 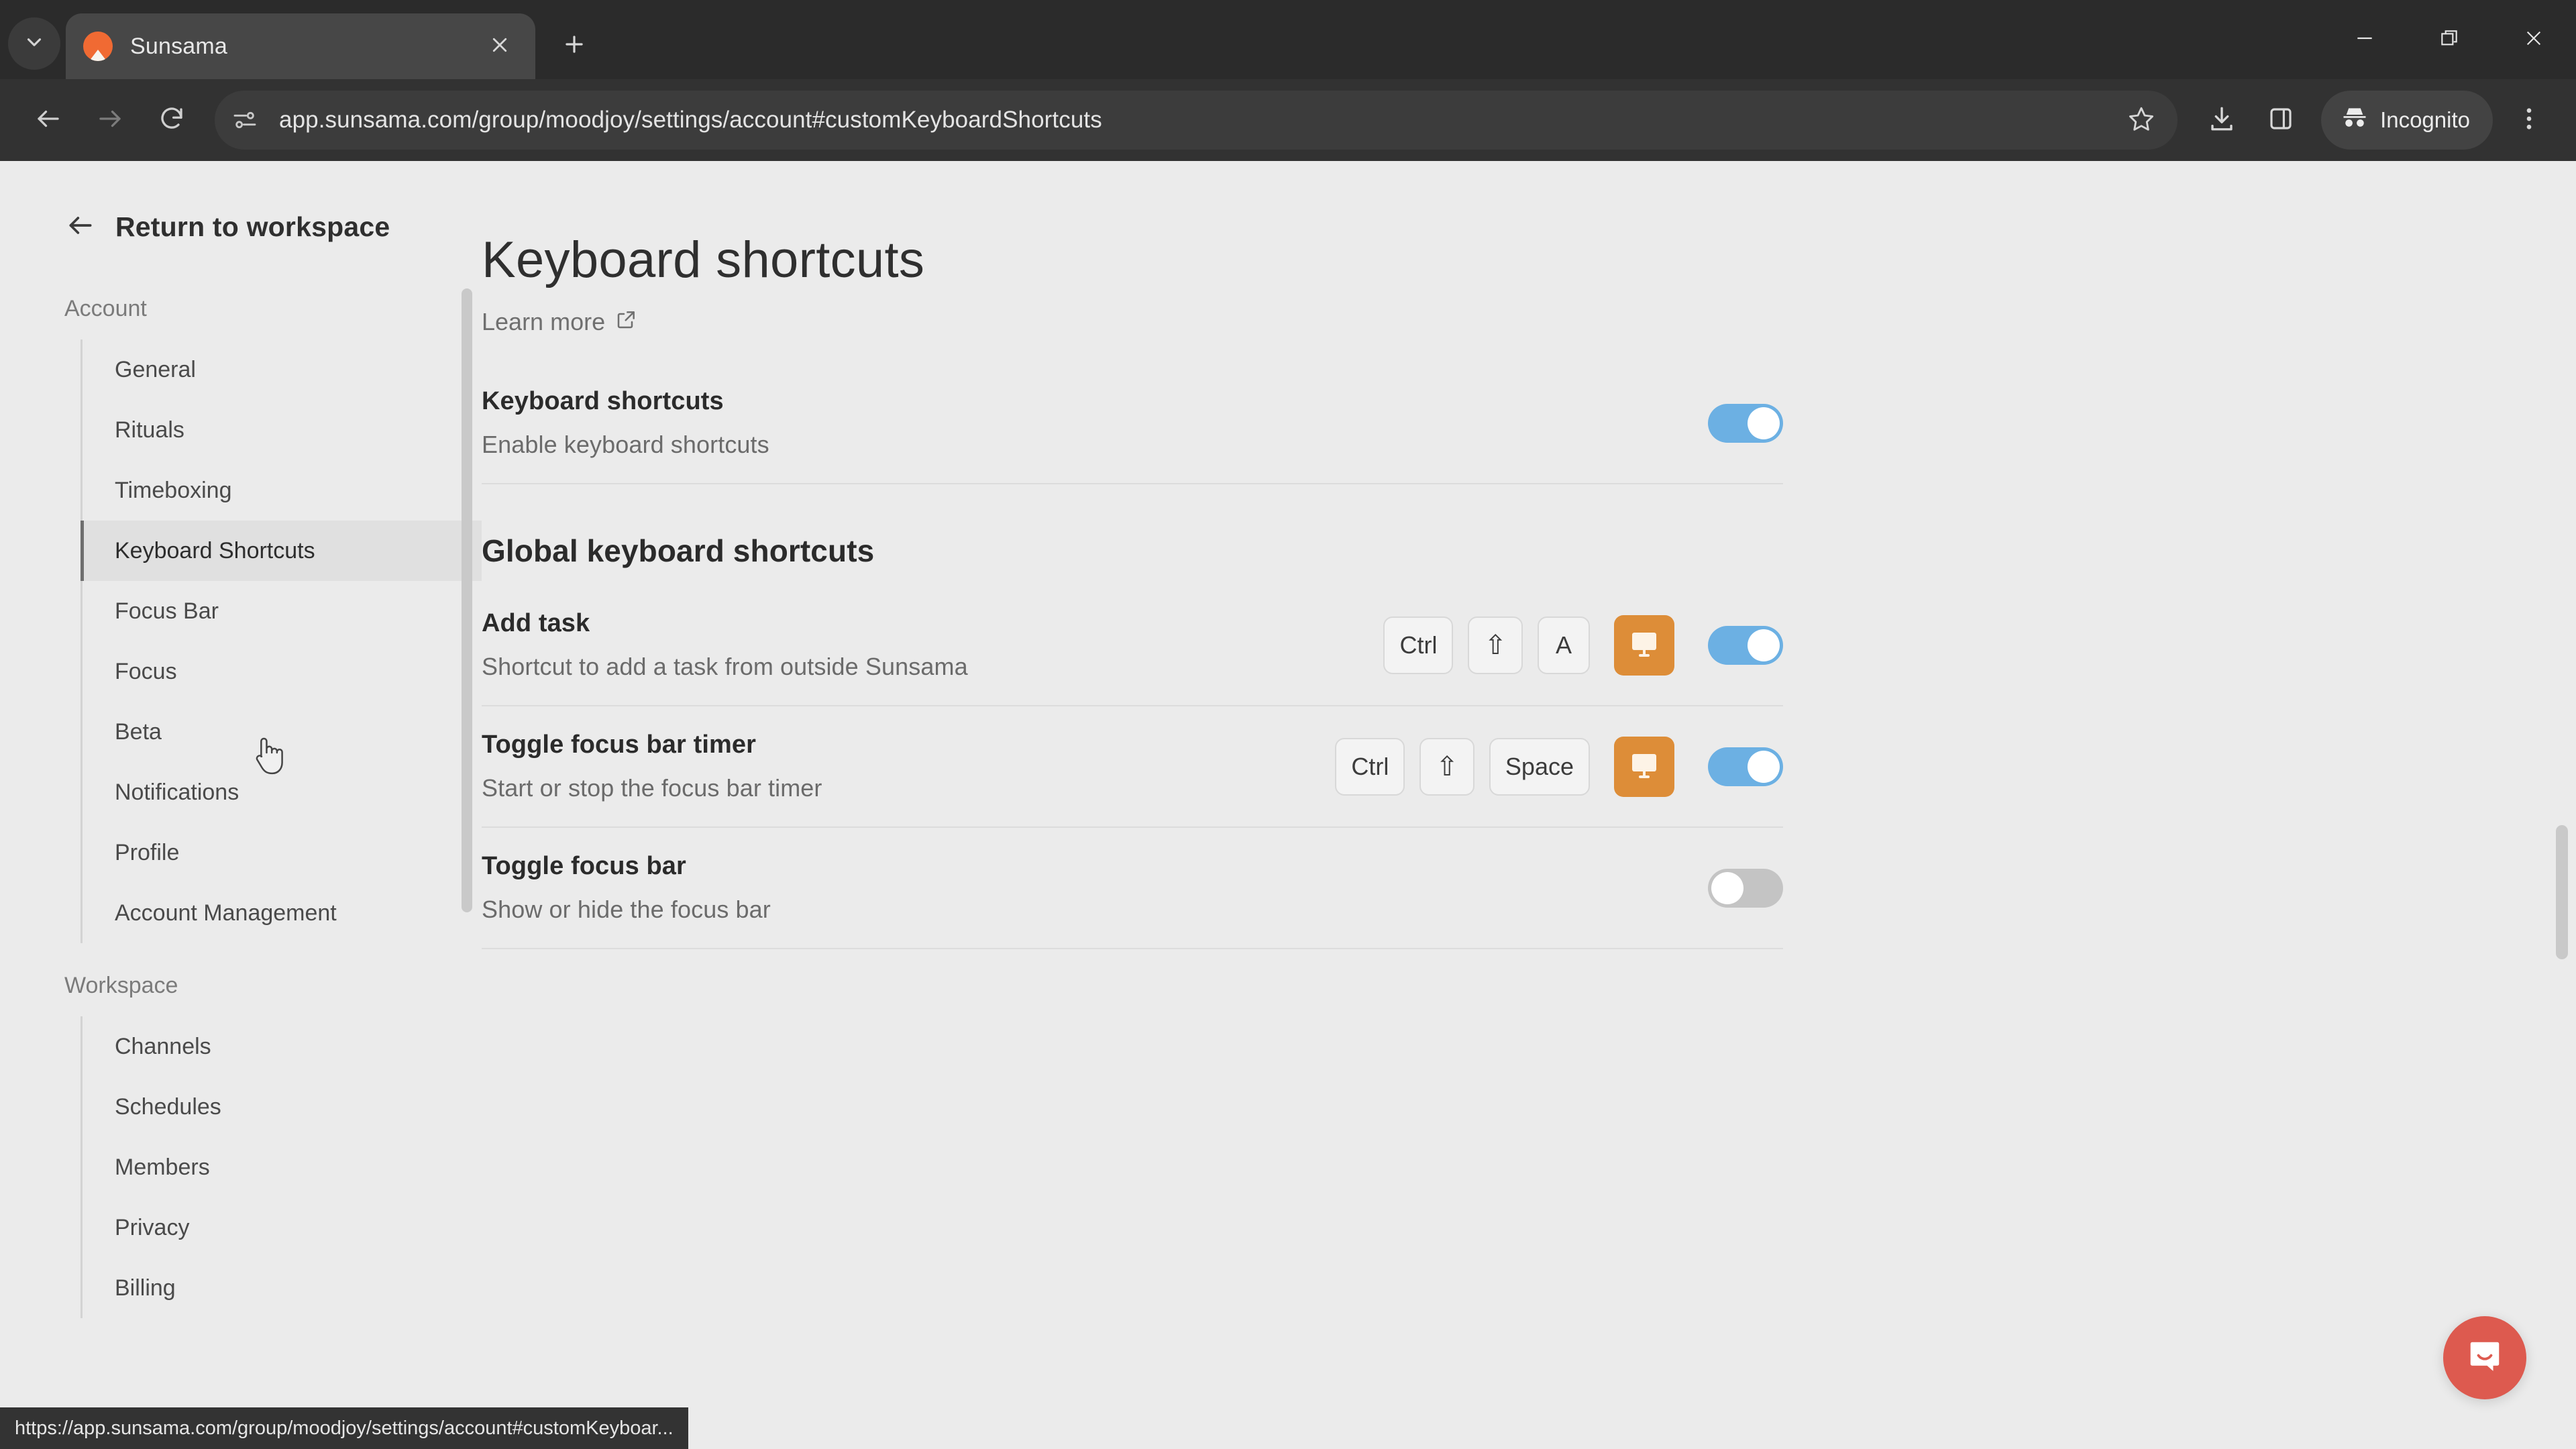 What do you see at coordinates (173, 490) in the screenshot?
I see `sidebar-item-label: Timeboxing` at bounding box center [173, 490].